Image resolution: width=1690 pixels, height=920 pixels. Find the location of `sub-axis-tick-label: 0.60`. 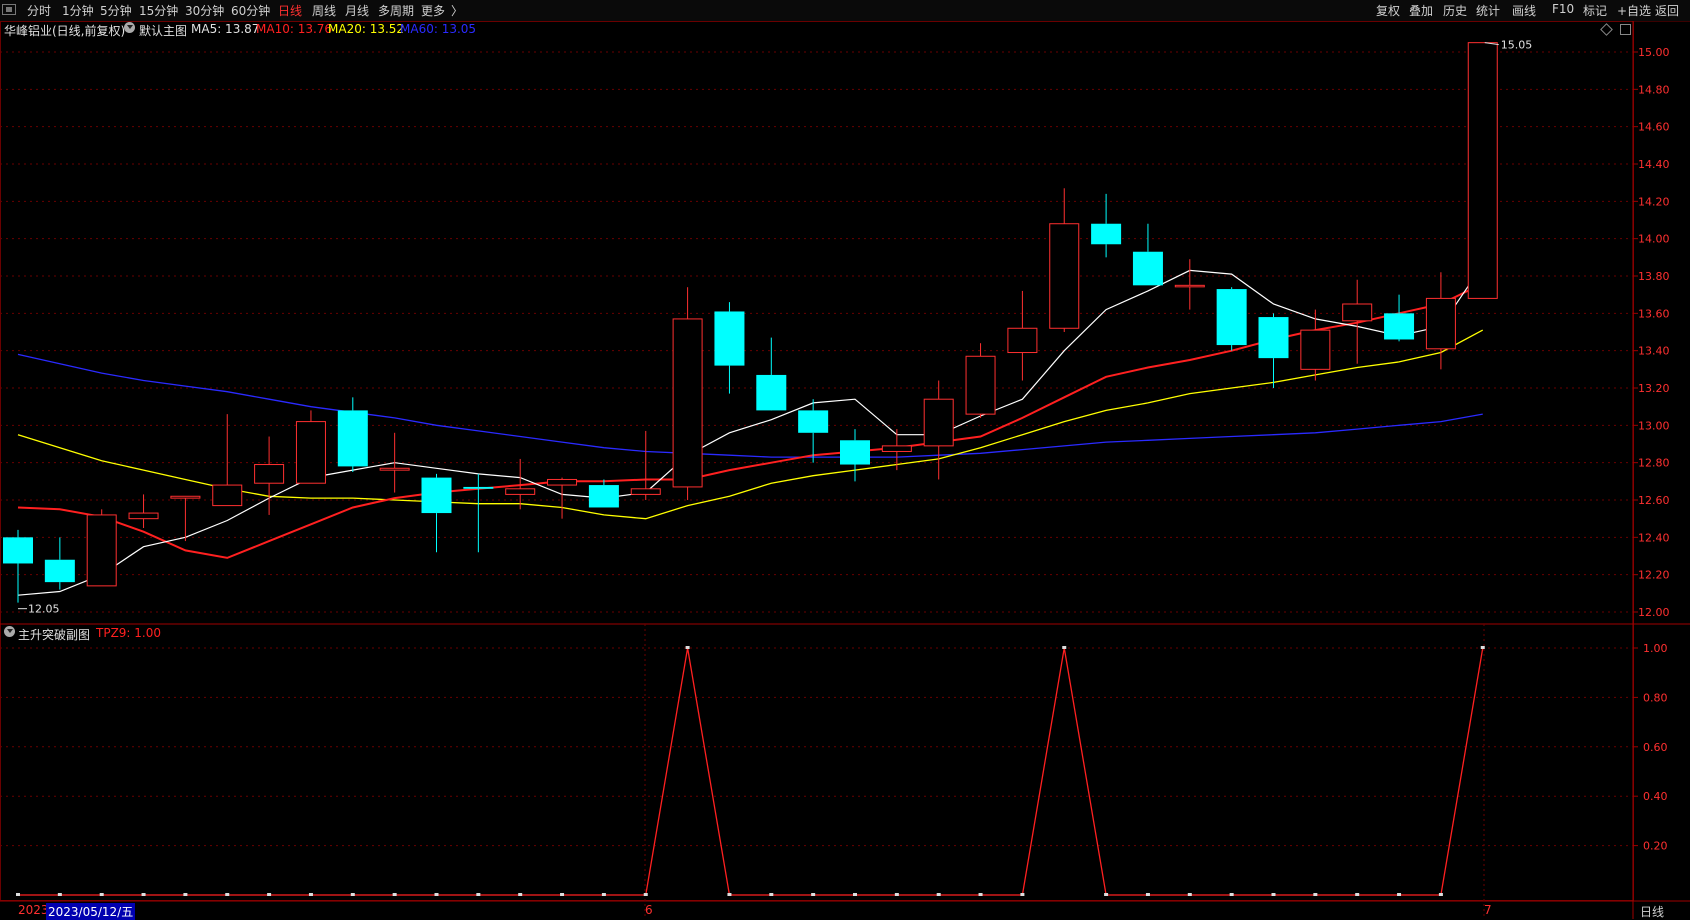

sub-axis-tick-label: 0.60 is located at coordinates (1655, 747).